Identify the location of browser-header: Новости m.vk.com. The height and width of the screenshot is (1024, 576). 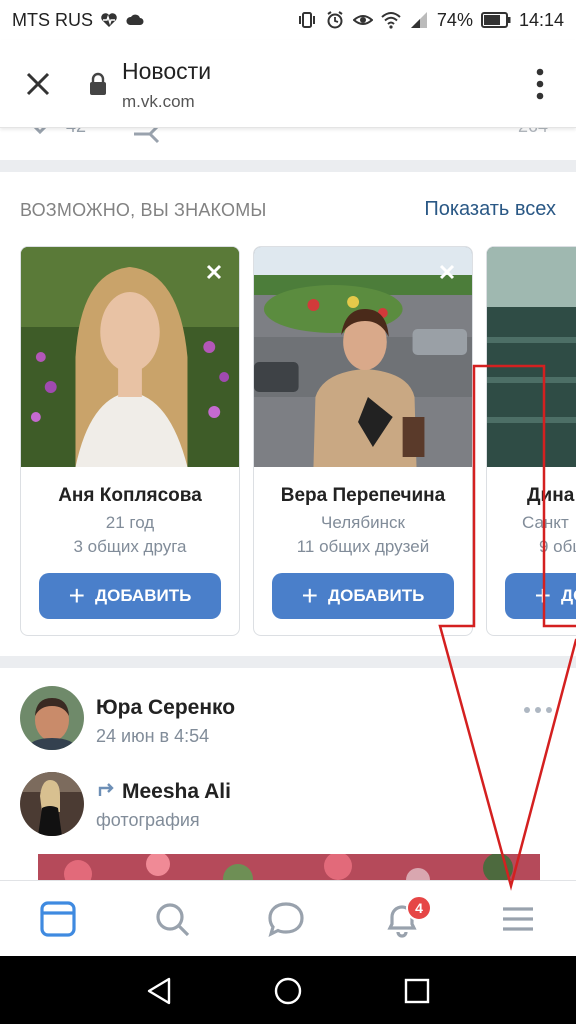
(288, 84).